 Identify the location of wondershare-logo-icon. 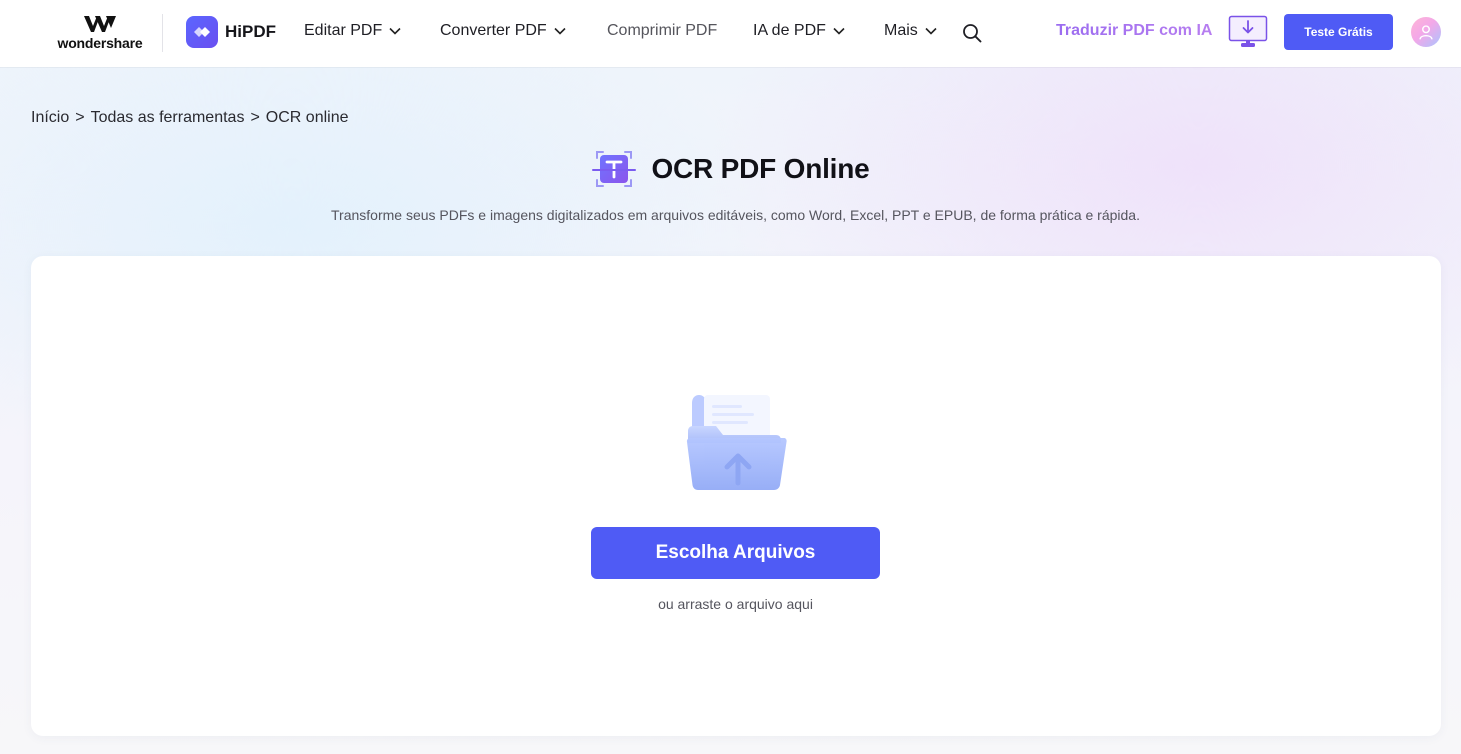
(100, 24).